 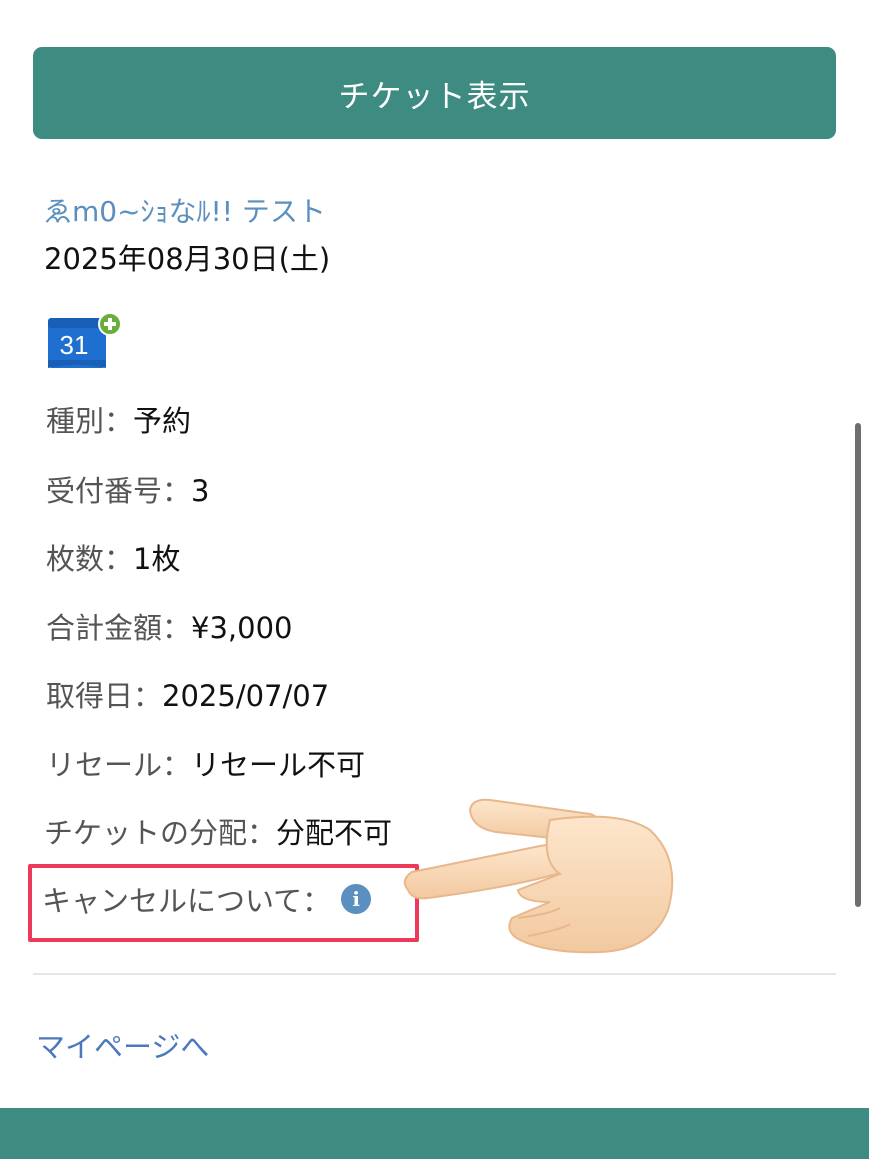 I want to click on footer-bar, so click(x=434, y=1133).